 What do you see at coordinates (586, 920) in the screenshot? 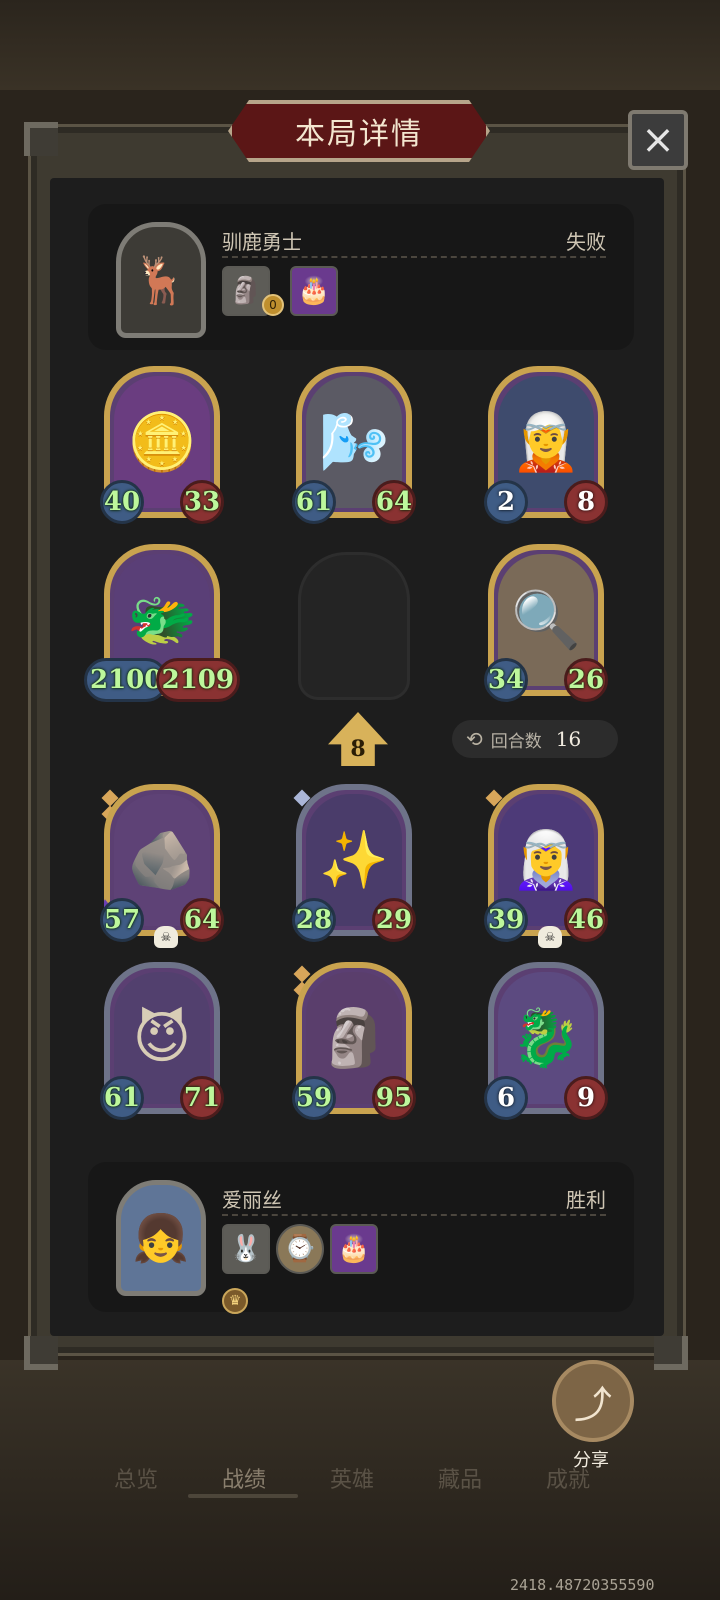
I see `health-stat: 46` at bounding box center [586, 920].